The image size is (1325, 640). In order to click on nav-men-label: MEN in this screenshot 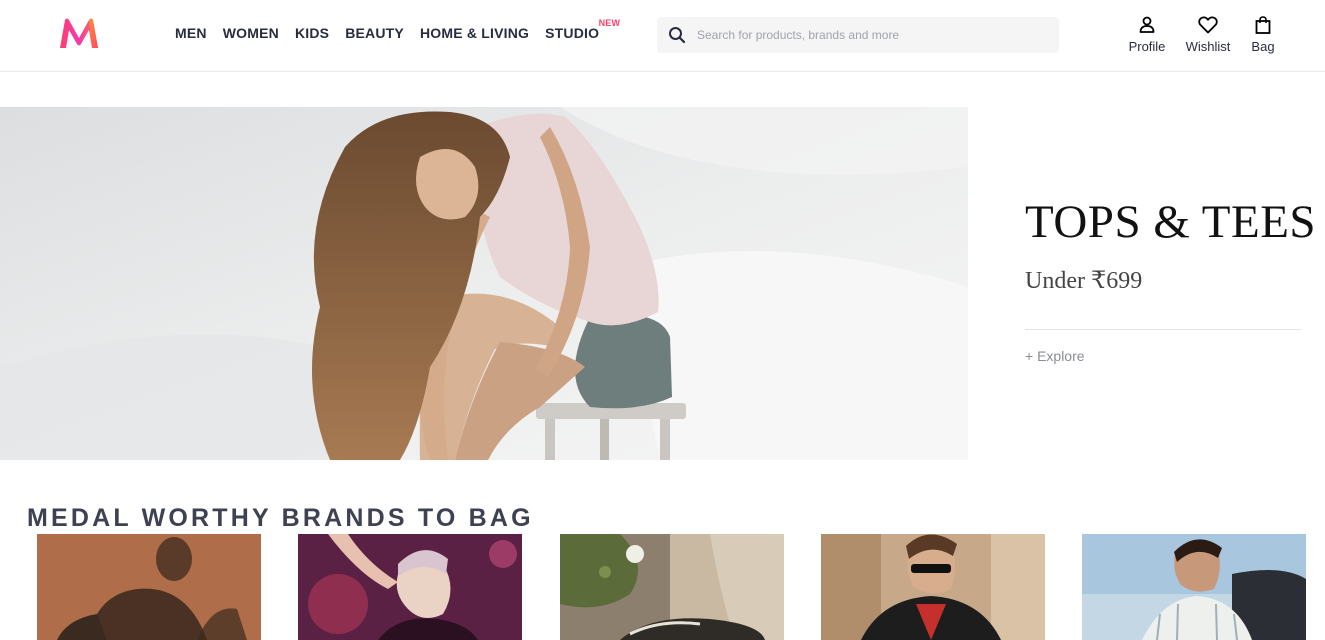, I will do `click(191, 33)`.